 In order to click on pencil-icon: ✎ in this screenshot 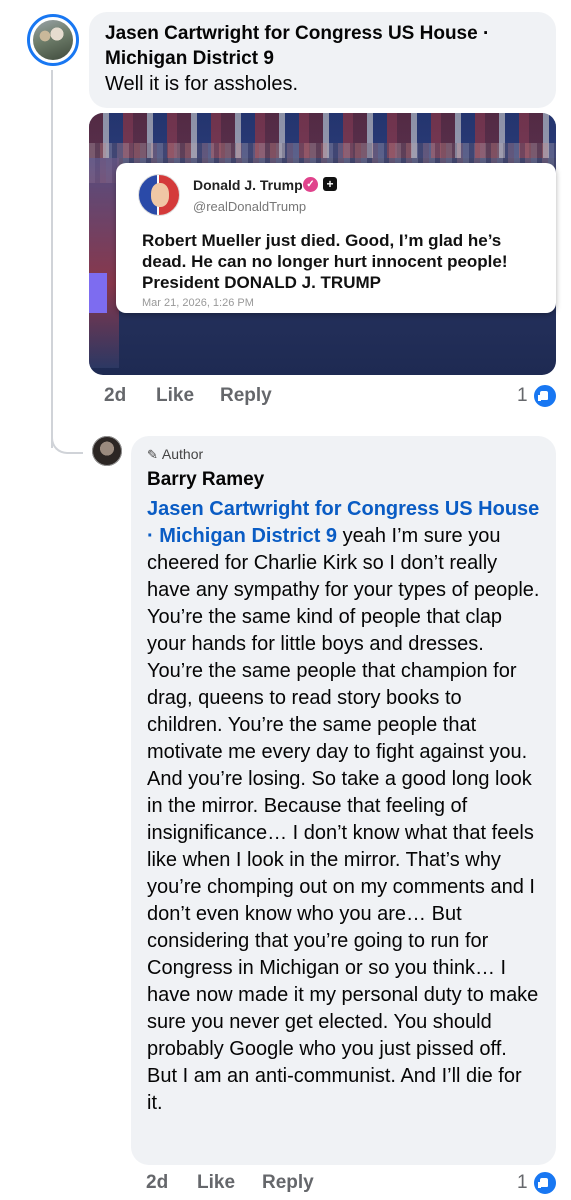, I will do `click(152, 454)`.